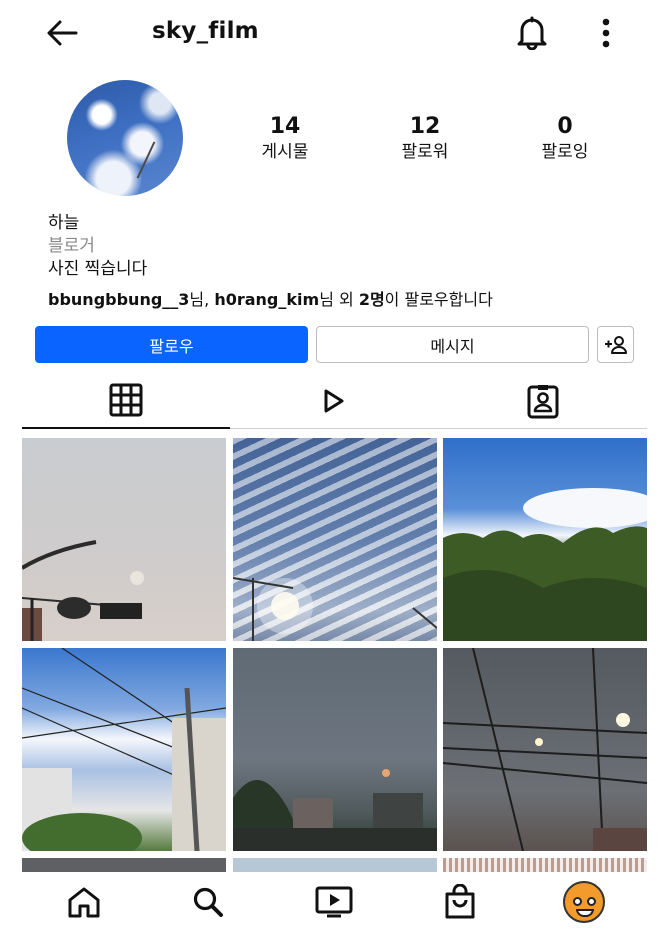  I want to click on stat-following: 0 팔로잉, so click(565, 139).